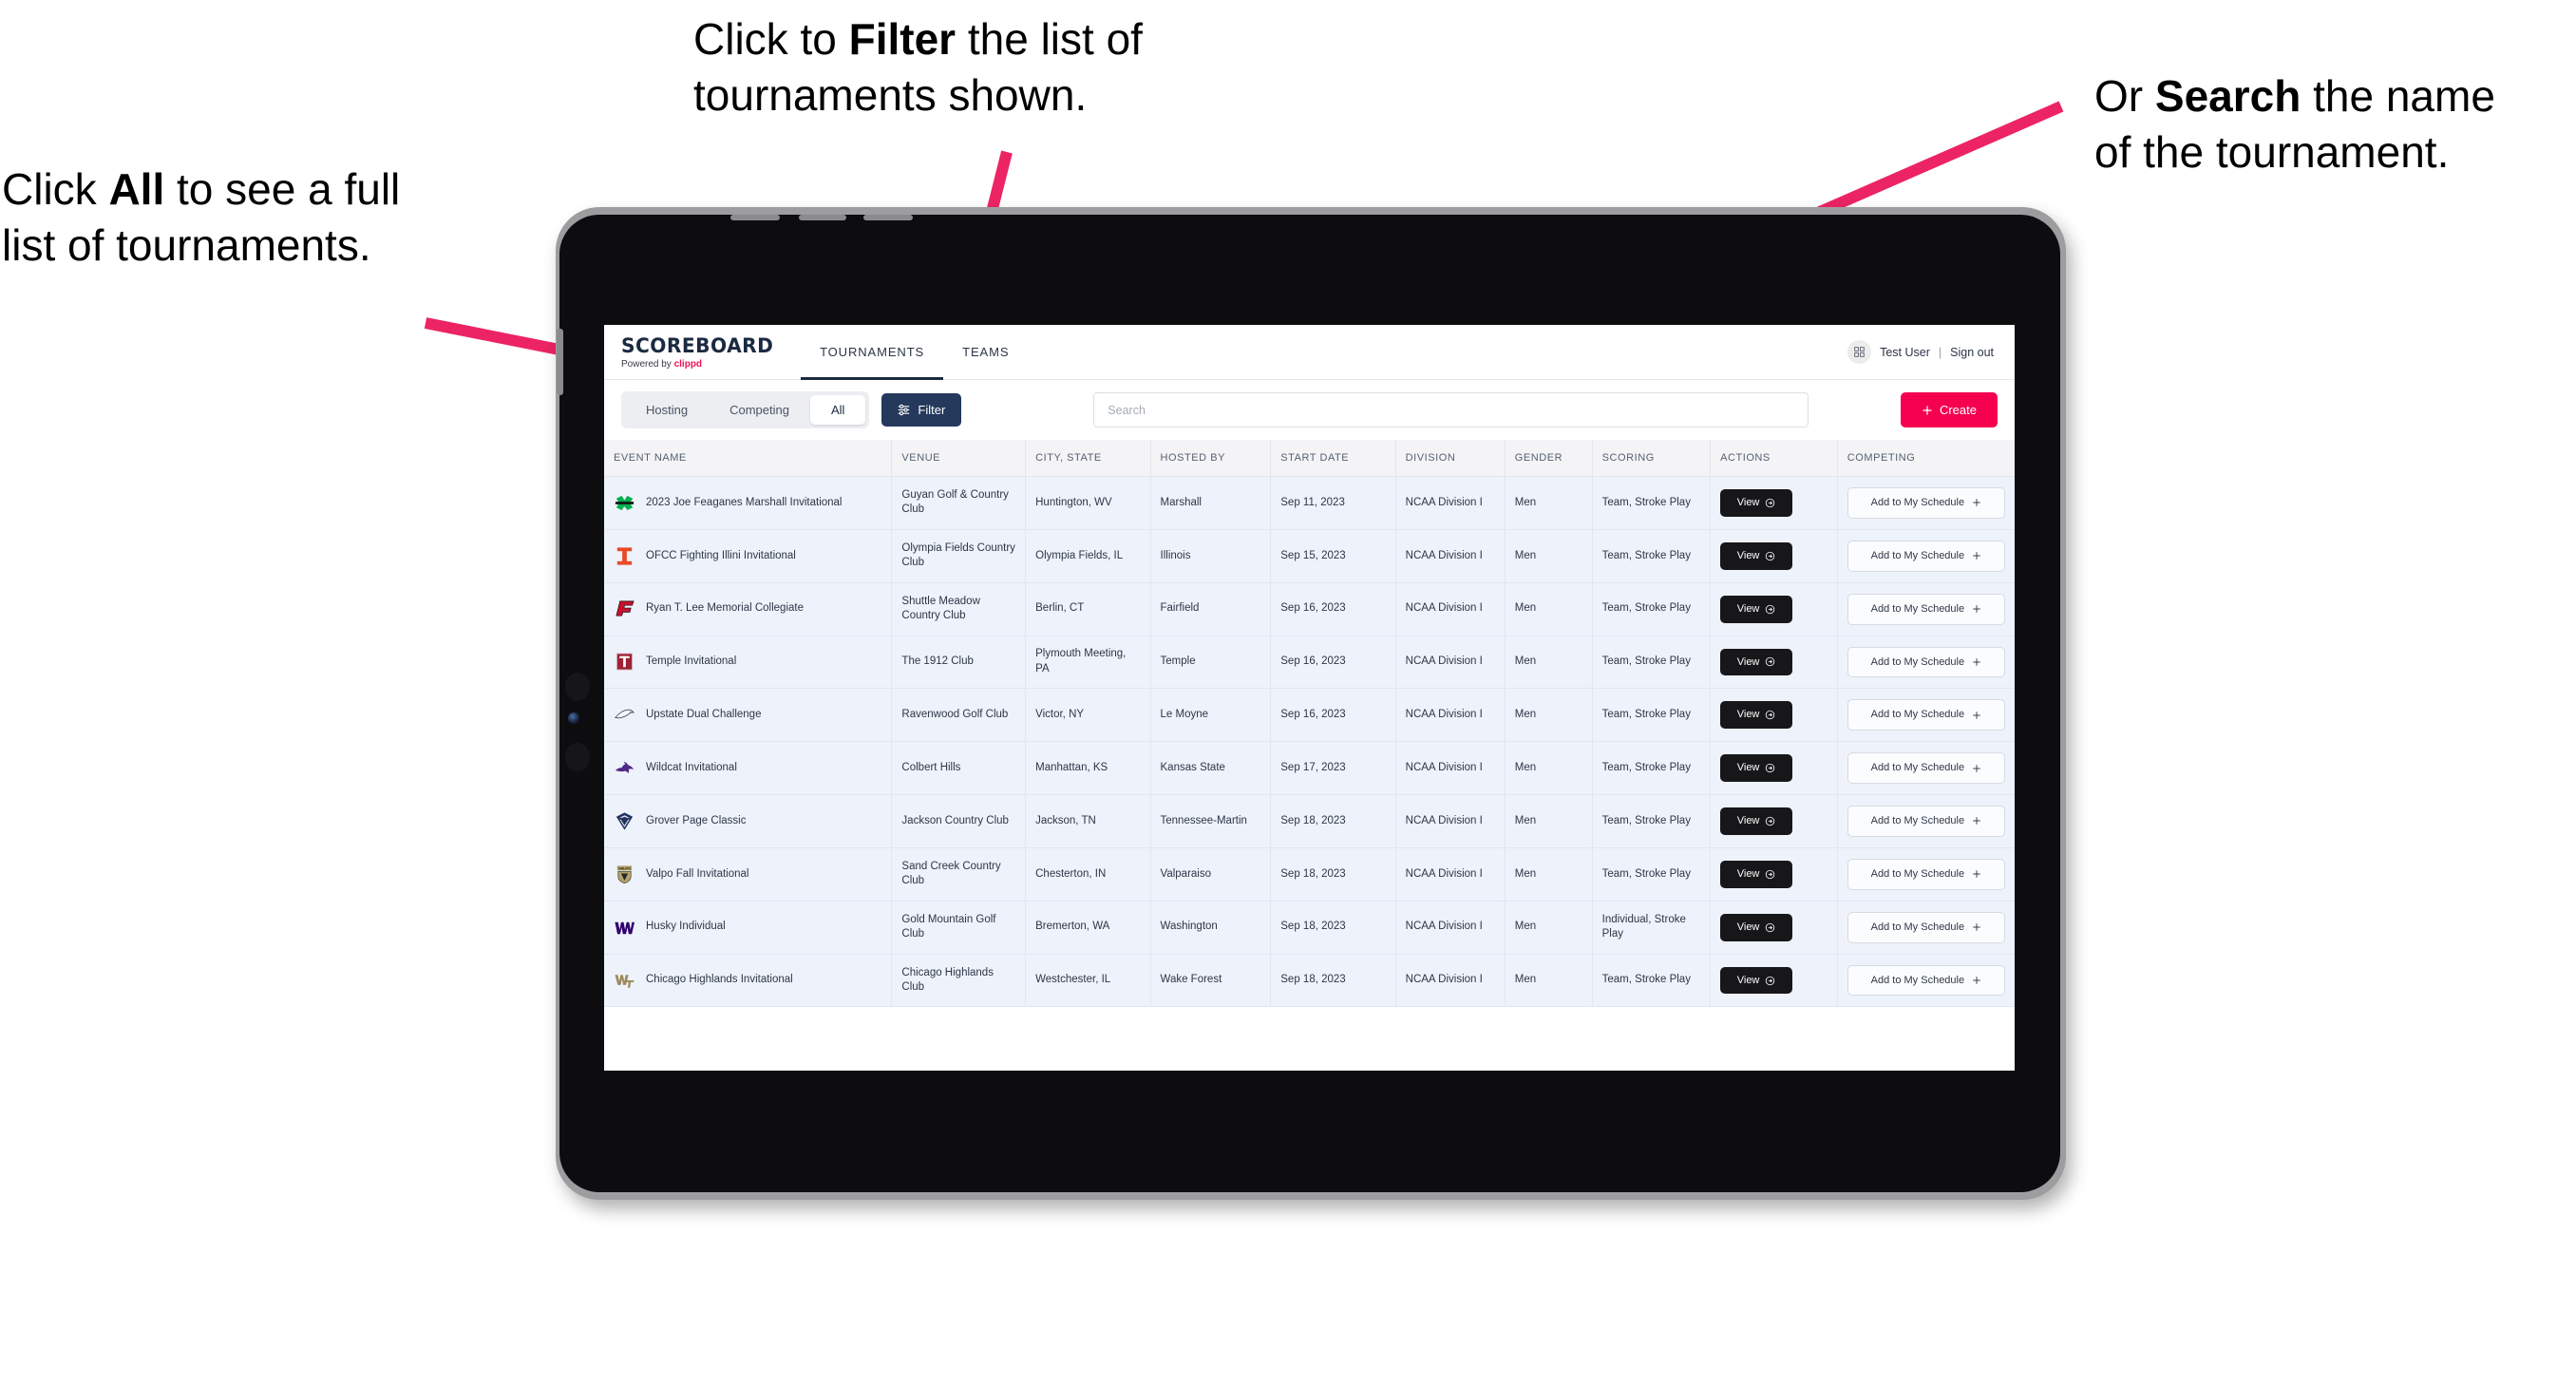  What do you see at coordinates (1333, 556) in the screenshot?
I see `cell-start-date: Sep 15, 2023` at bounding box center [1333, 556].